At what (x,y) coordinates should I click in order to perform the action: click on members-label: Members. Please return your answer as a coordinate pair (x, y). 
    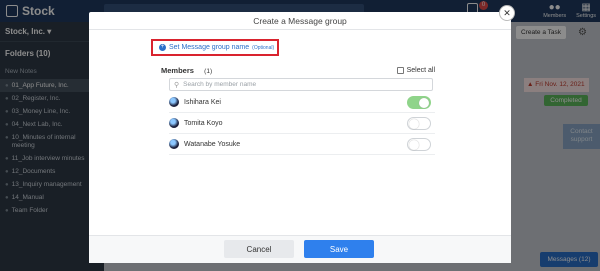
    Looking at the image, I should click on (177, 70).